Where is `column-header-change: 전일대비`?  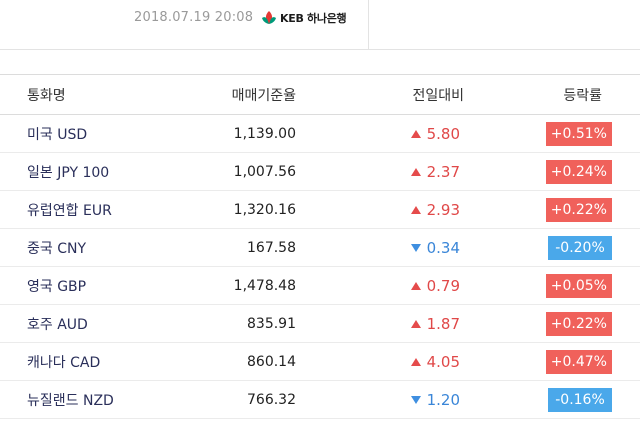
column-header-change: 전일대비 is located at coordinates (438, 95).